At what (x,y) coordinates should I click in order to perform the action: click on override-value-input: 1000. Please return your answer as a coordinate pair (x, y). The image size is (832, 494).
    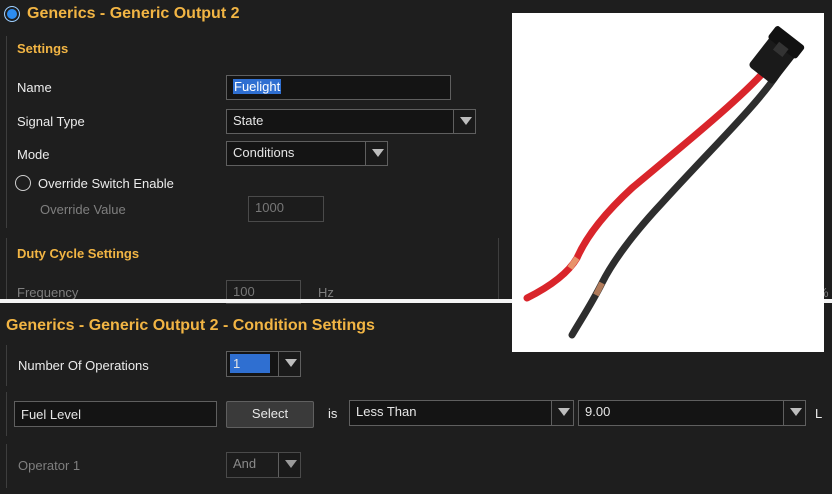
    Looking at the image, I should click on (286, 209).